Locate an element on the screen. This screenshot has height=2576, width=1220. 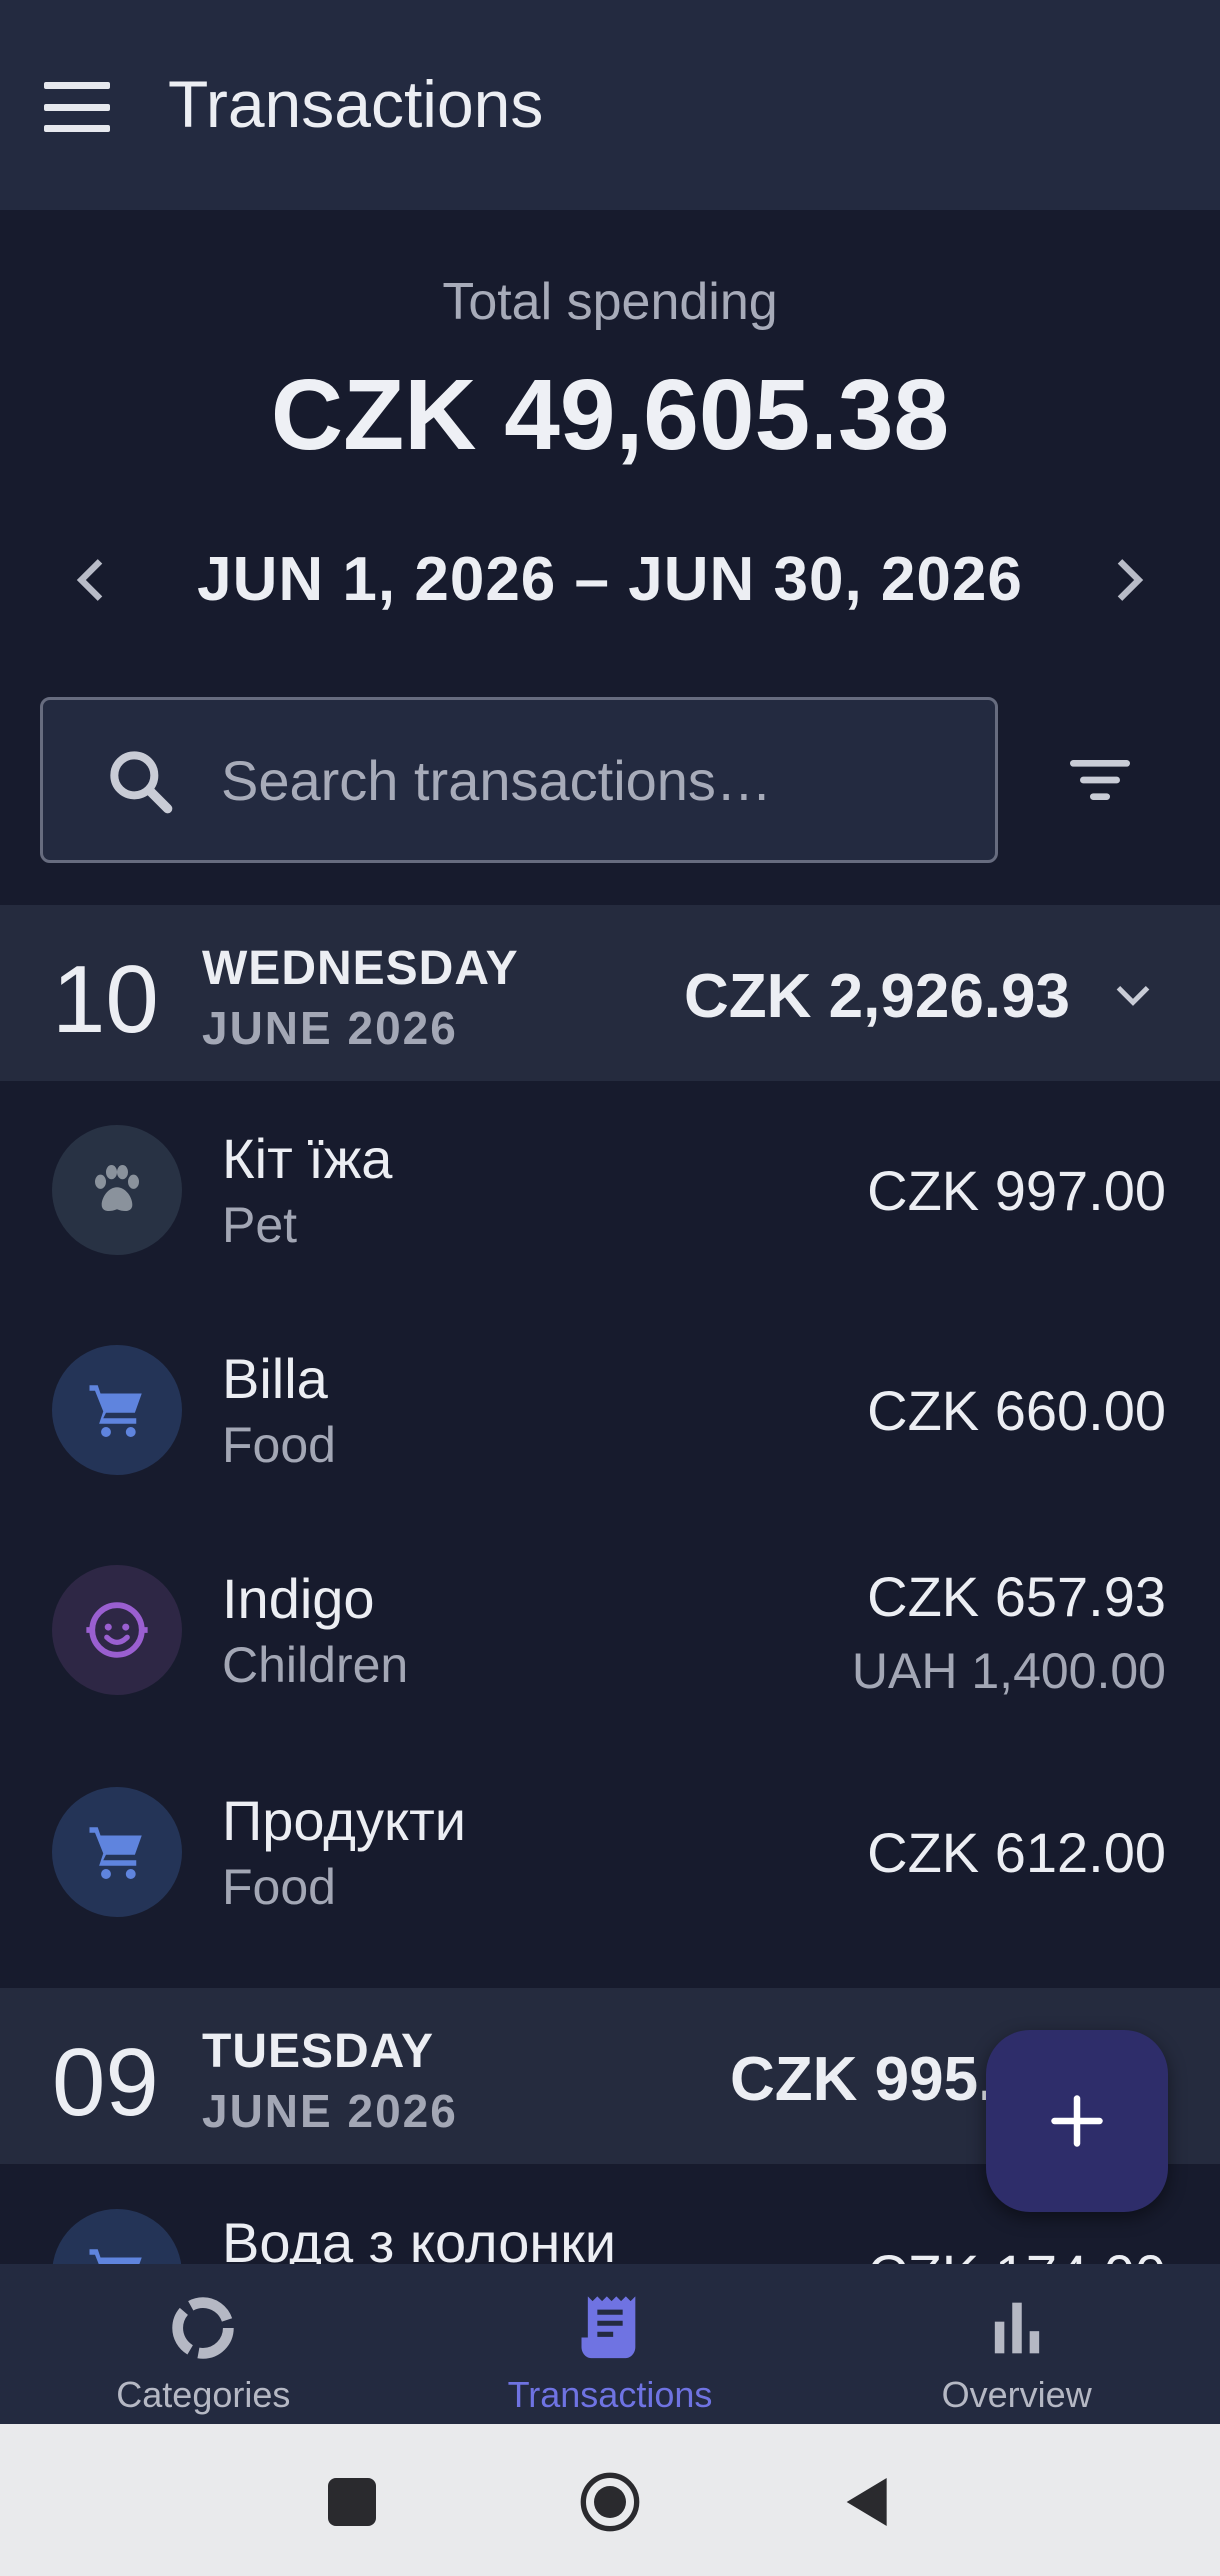
date-range-label: JUN 1, 2026 – JUN 30, 2026 is located at coordinates (610, 579).